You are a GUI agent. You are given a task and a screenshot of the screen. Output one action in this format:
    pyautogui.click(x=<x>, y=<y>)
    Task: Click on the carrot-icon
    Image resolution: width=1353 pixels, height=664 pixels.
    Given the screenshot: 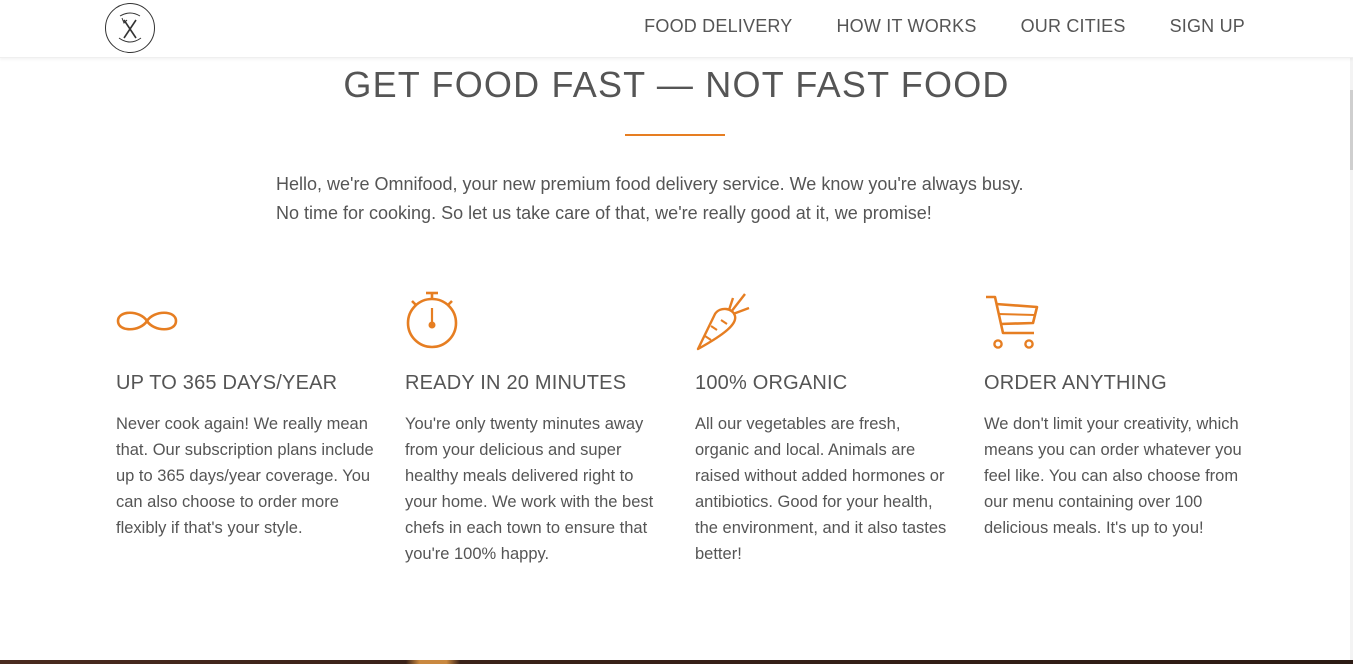 What is the action you would take?
    pyautogui.click(x=730, y=321)
    